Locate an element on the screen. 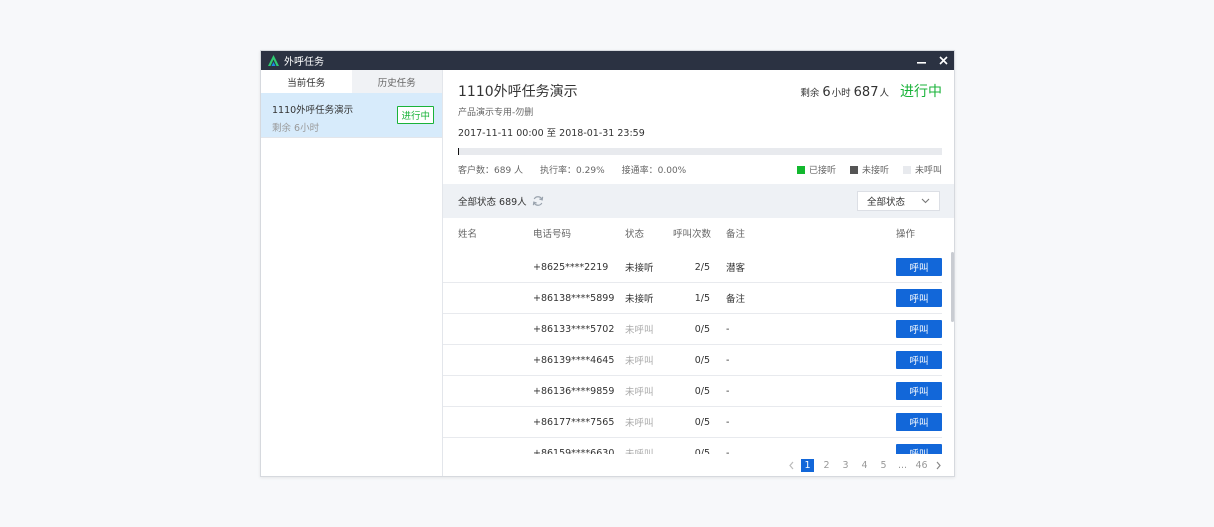 This screenshot has height=527, width=1214. legend-label: 已接听 is located at coordinates (822, 171).